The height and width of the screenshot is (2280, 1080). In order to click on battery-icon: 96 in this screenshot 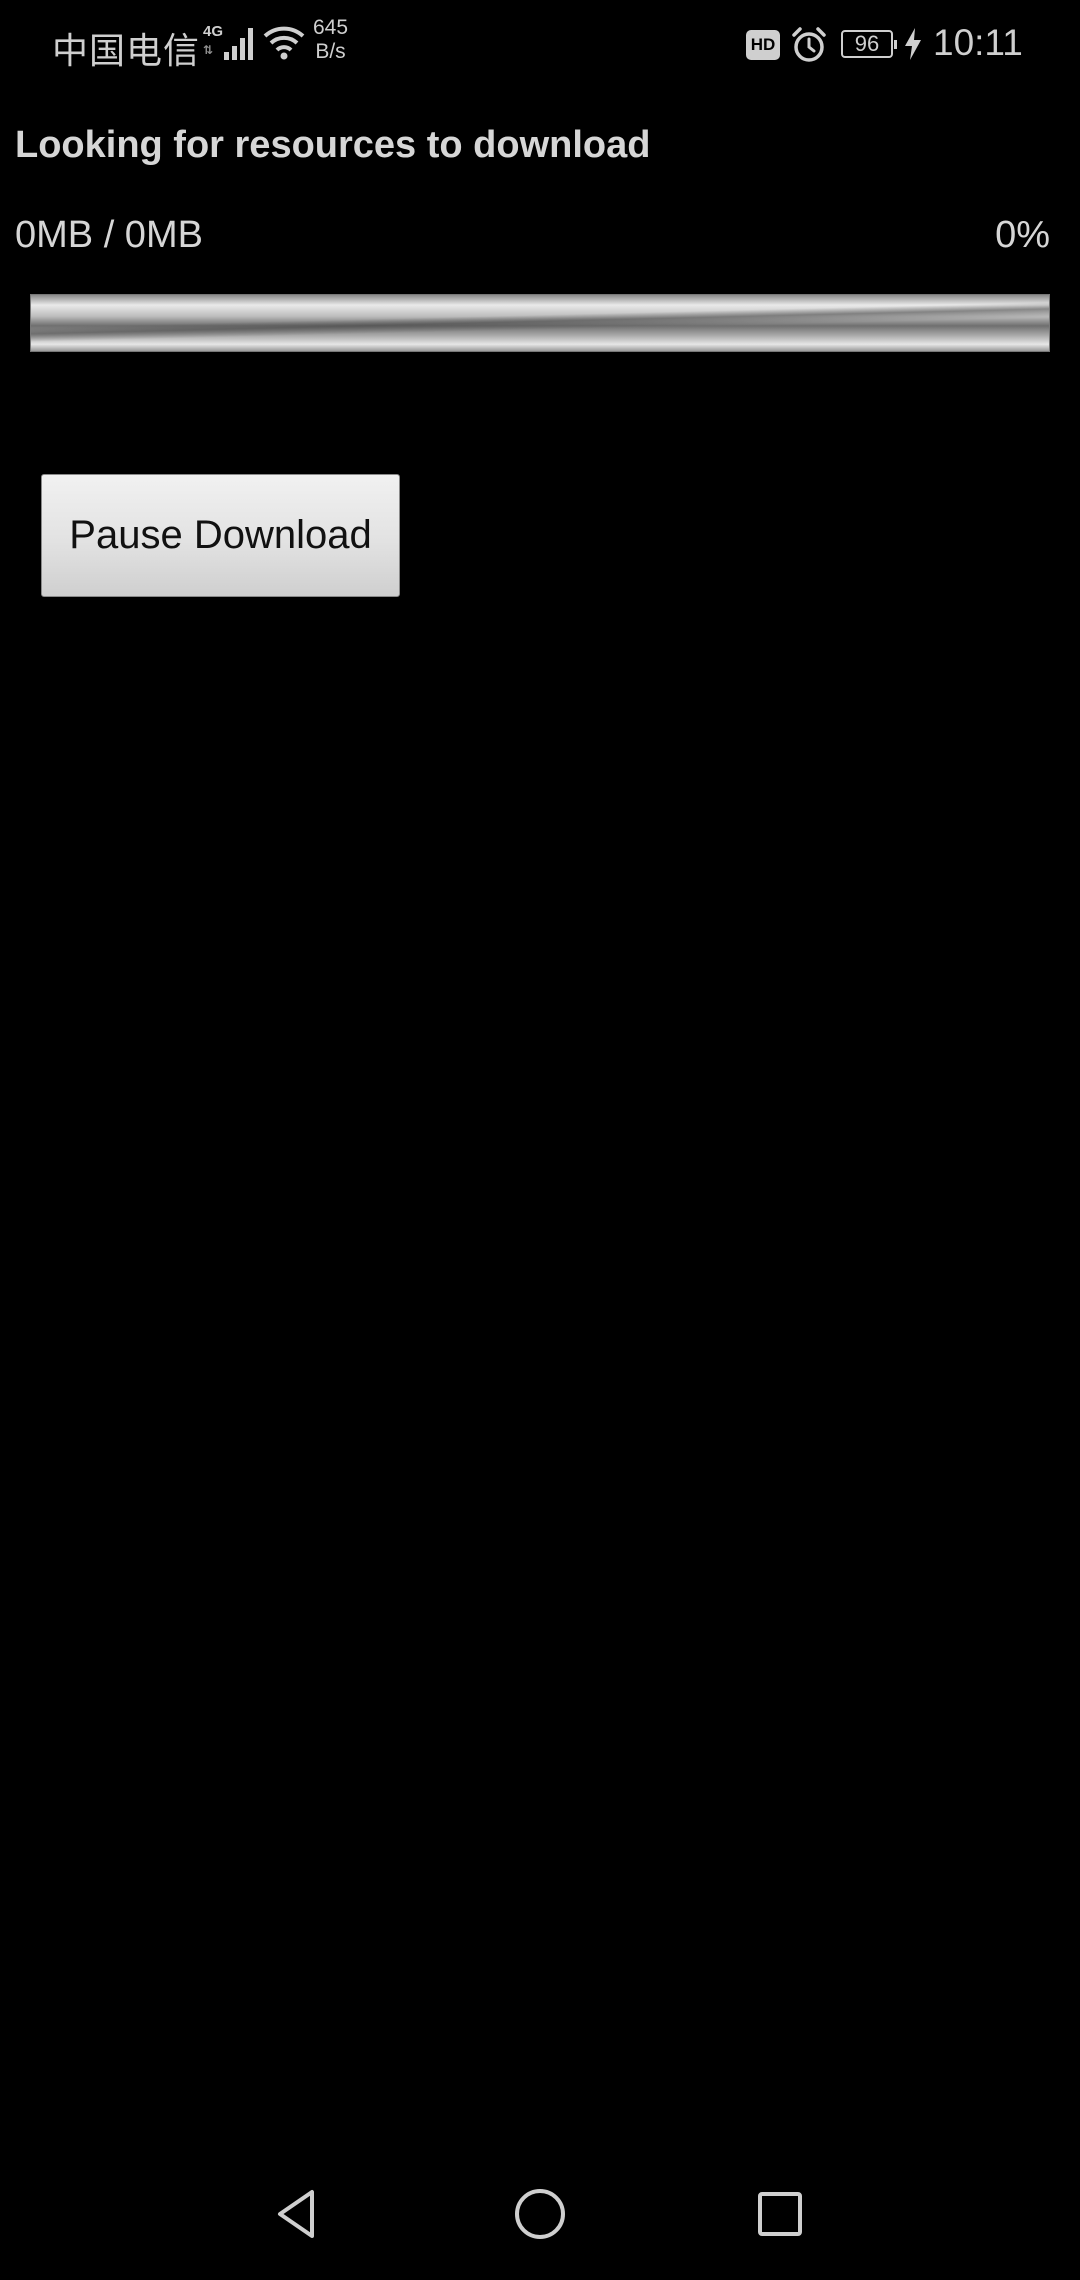, I will do `click(869, 44)`.